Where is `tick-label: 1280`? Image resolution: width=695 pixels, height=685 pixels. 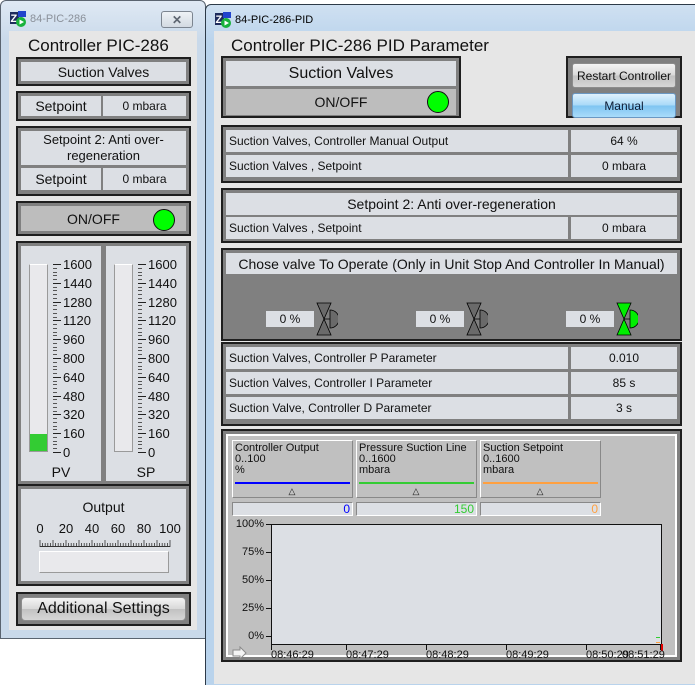 tick-label: 1280 is located at coordinates (77, 302).